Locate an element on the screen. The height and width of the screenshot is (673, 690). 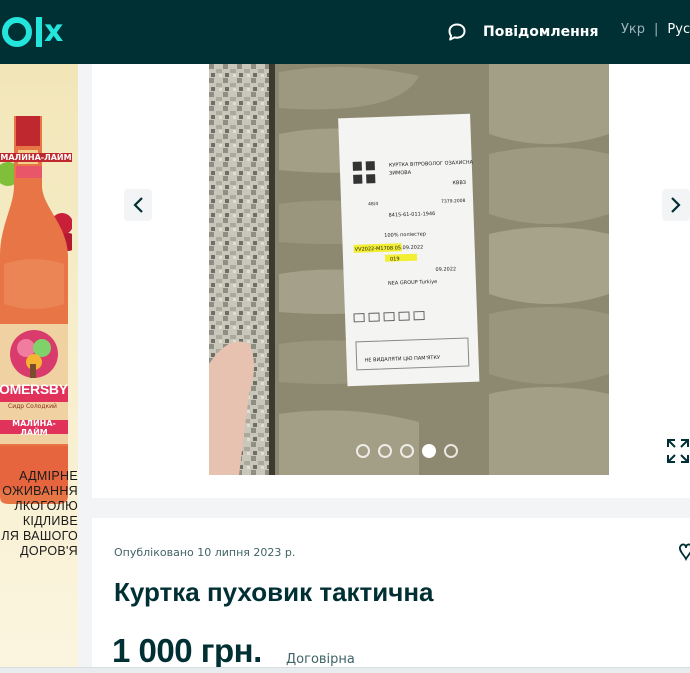
chevron-right-icon is located at coordinates (676, 205).